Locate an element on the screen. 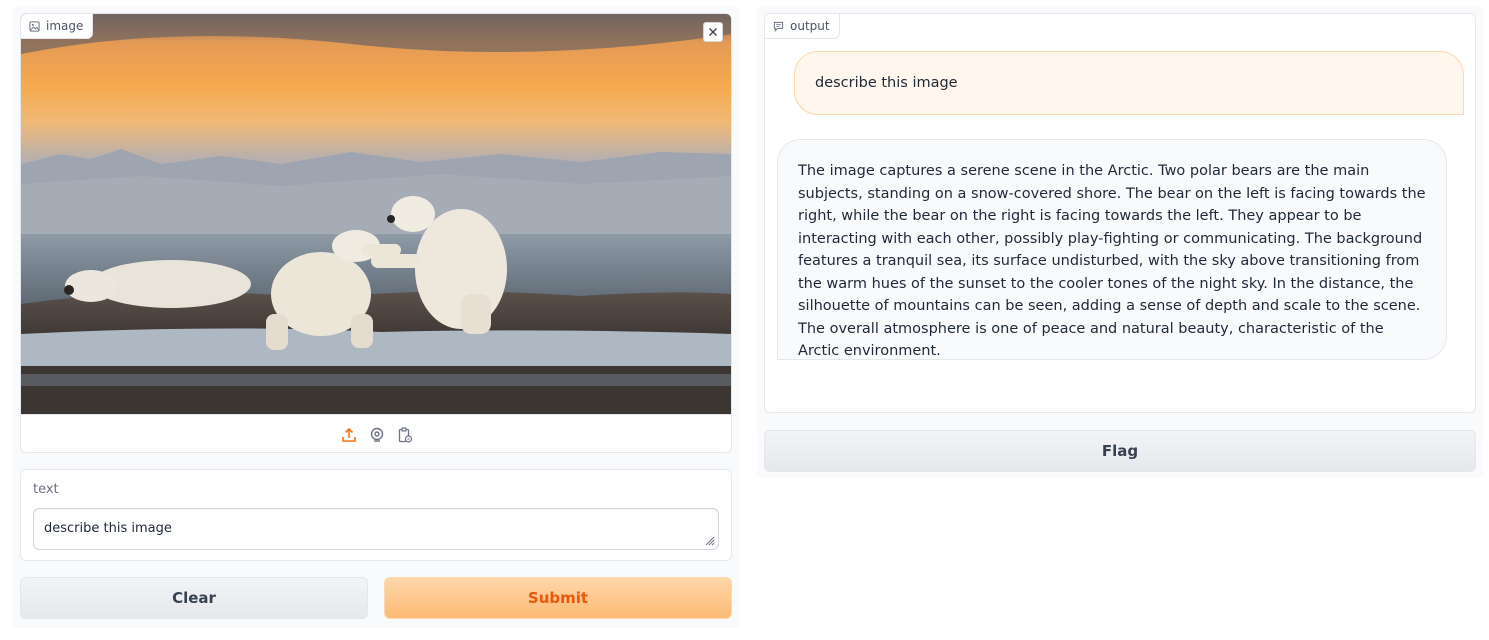  user-message: describe this image is located at coordinates (1129, 83).